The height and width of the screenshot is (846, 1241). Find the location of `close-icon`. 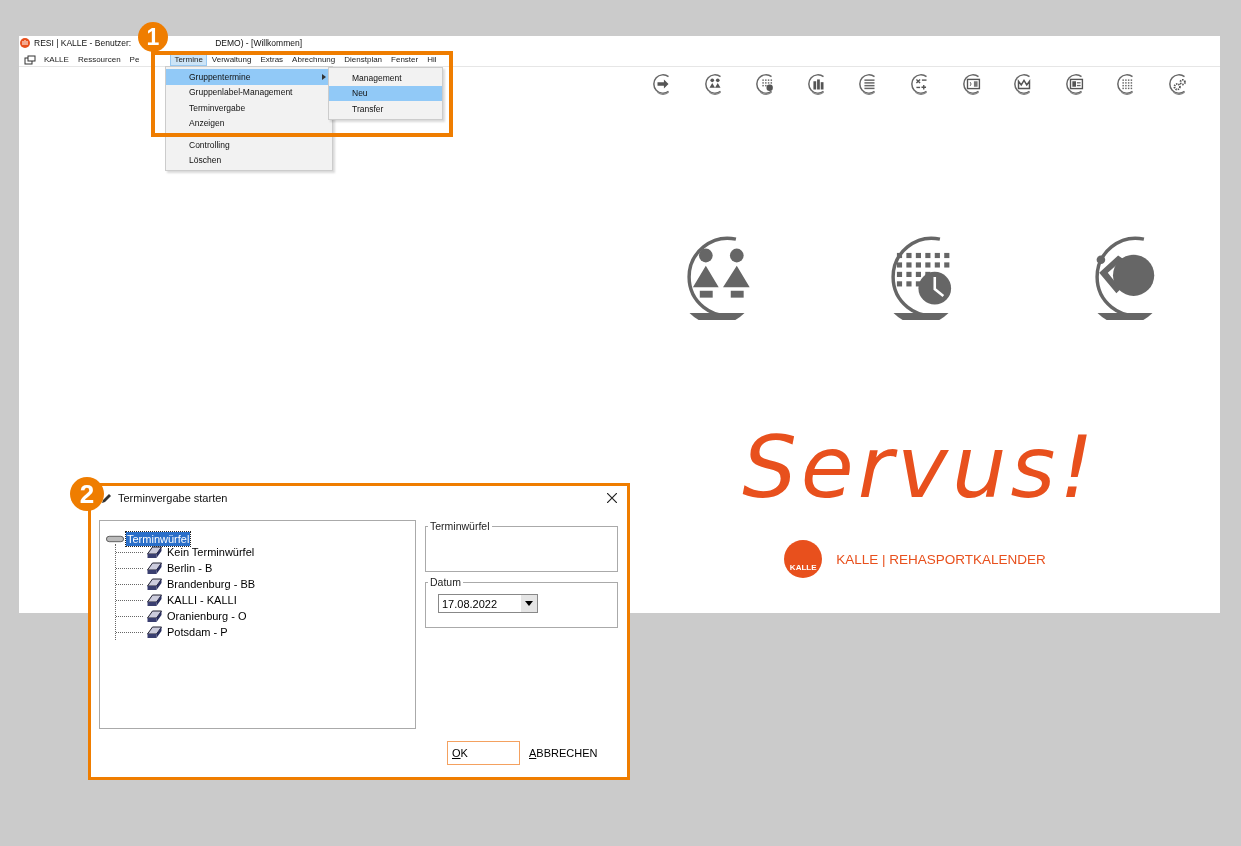

close-icon is located at coordinates (612, 498).